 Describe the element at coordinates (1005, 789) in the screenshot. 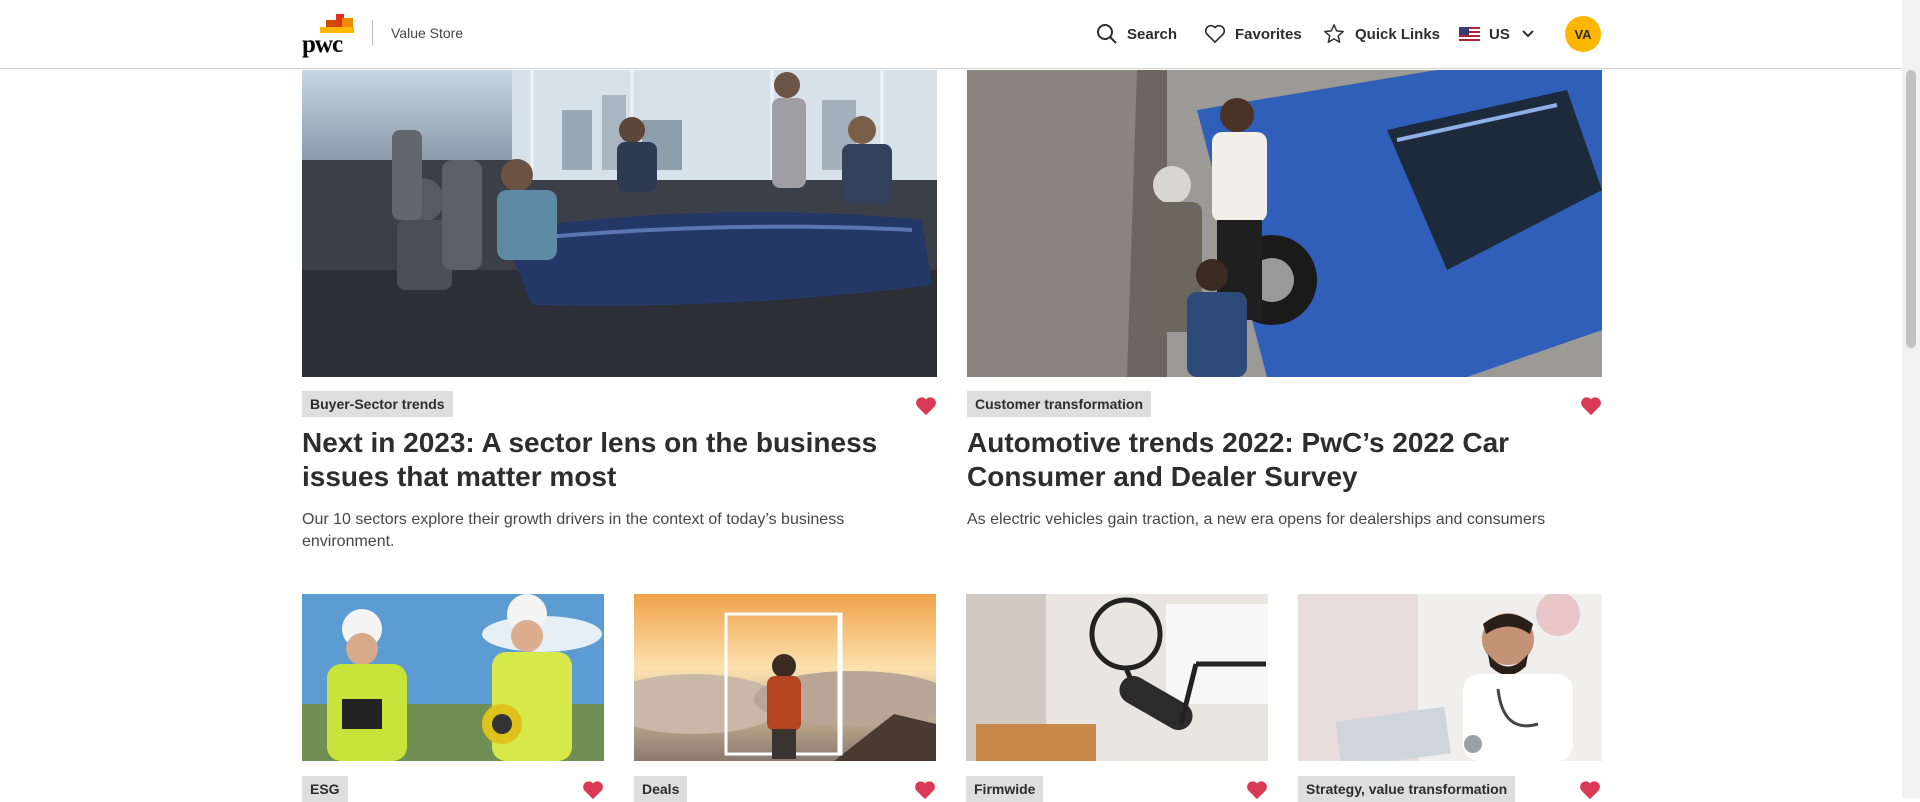

I see `category-tag: Firmwide` at that location.